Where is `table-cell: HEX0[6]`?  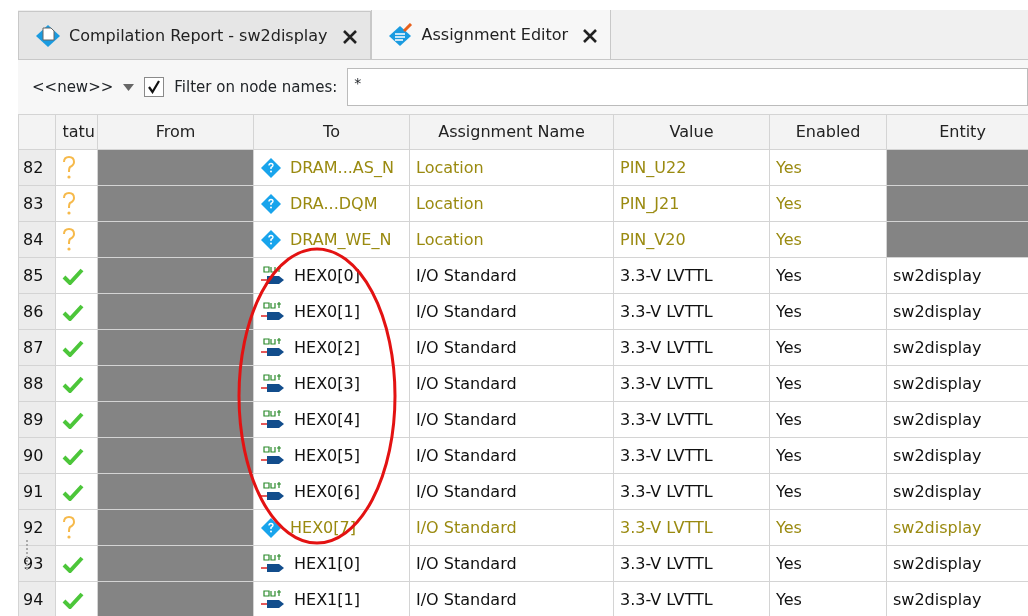
table-cell: HEX0[6] is located at coordinates (331, 491).